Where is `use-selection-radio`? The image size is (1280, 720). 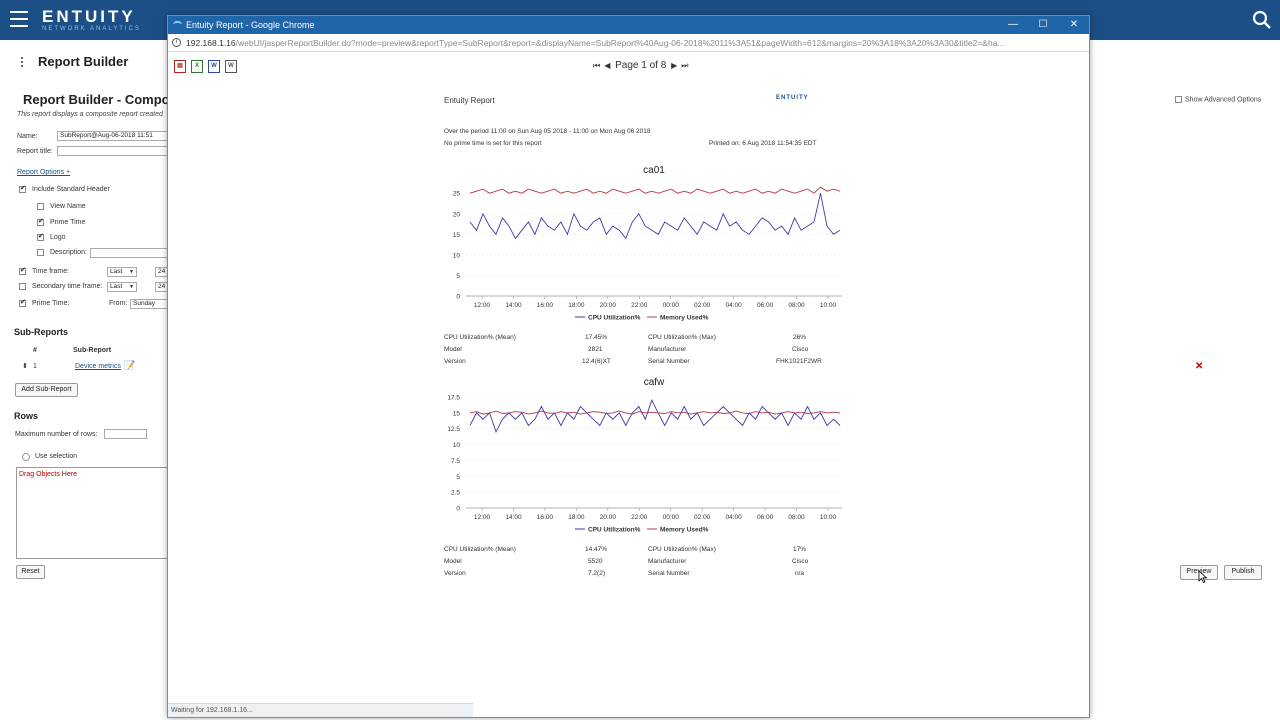
use-selection-radio is located at coordinates (26, 457).